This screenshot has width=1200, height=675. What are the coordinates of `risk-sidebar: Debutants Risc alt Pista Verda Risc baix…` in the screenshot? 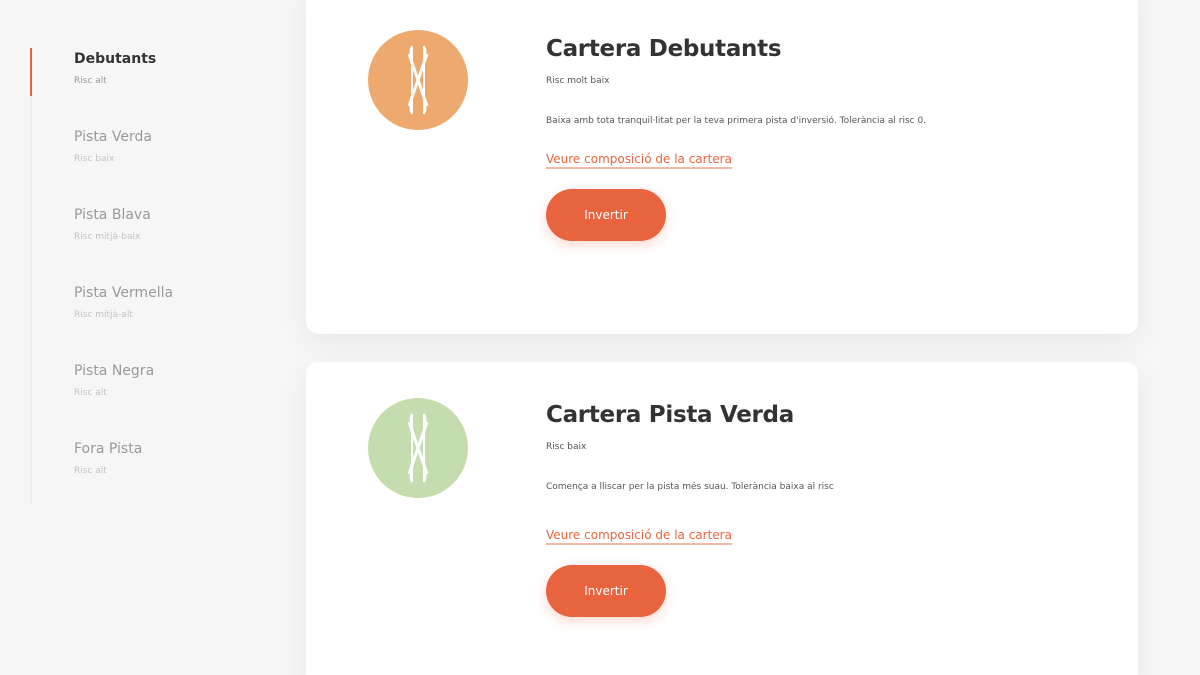 It's located at (145, 276).